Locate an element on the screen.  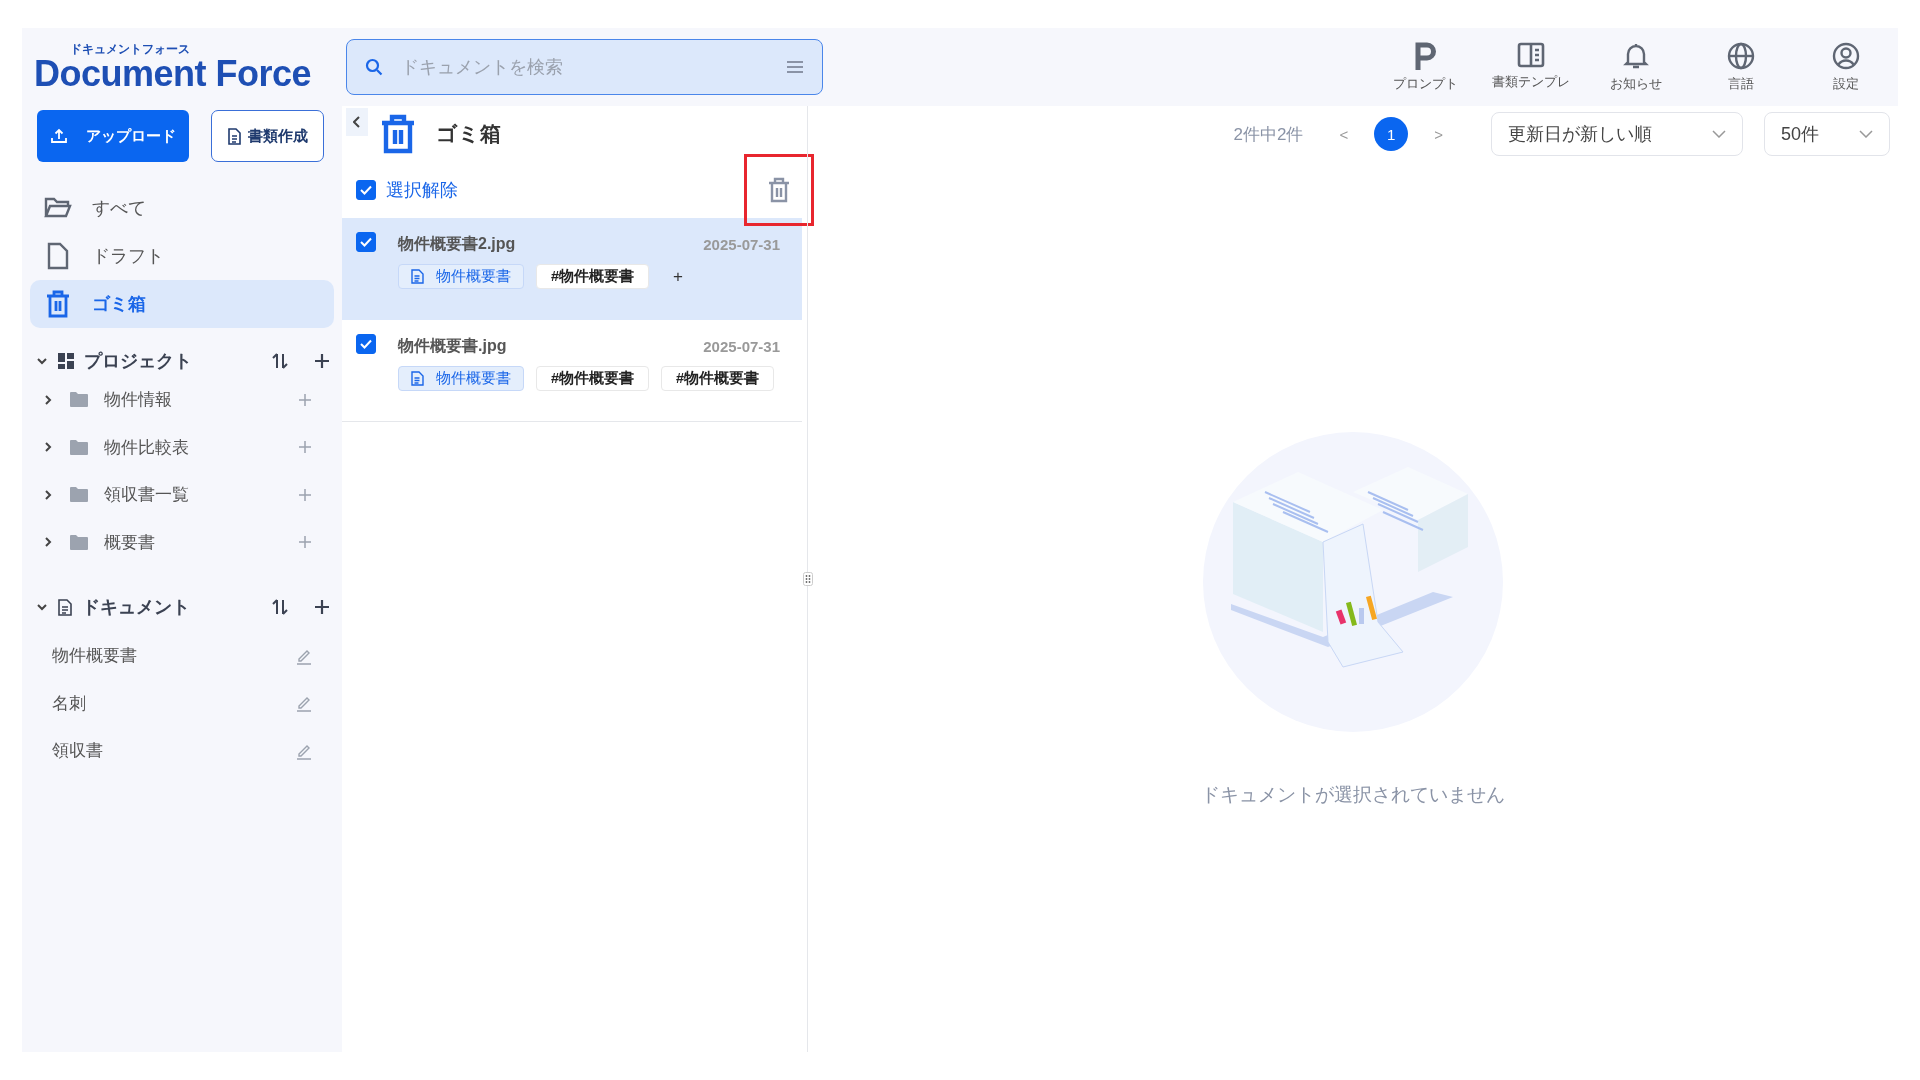
file-name: 物件概要書.jpg is located at coordinates (452, 345).